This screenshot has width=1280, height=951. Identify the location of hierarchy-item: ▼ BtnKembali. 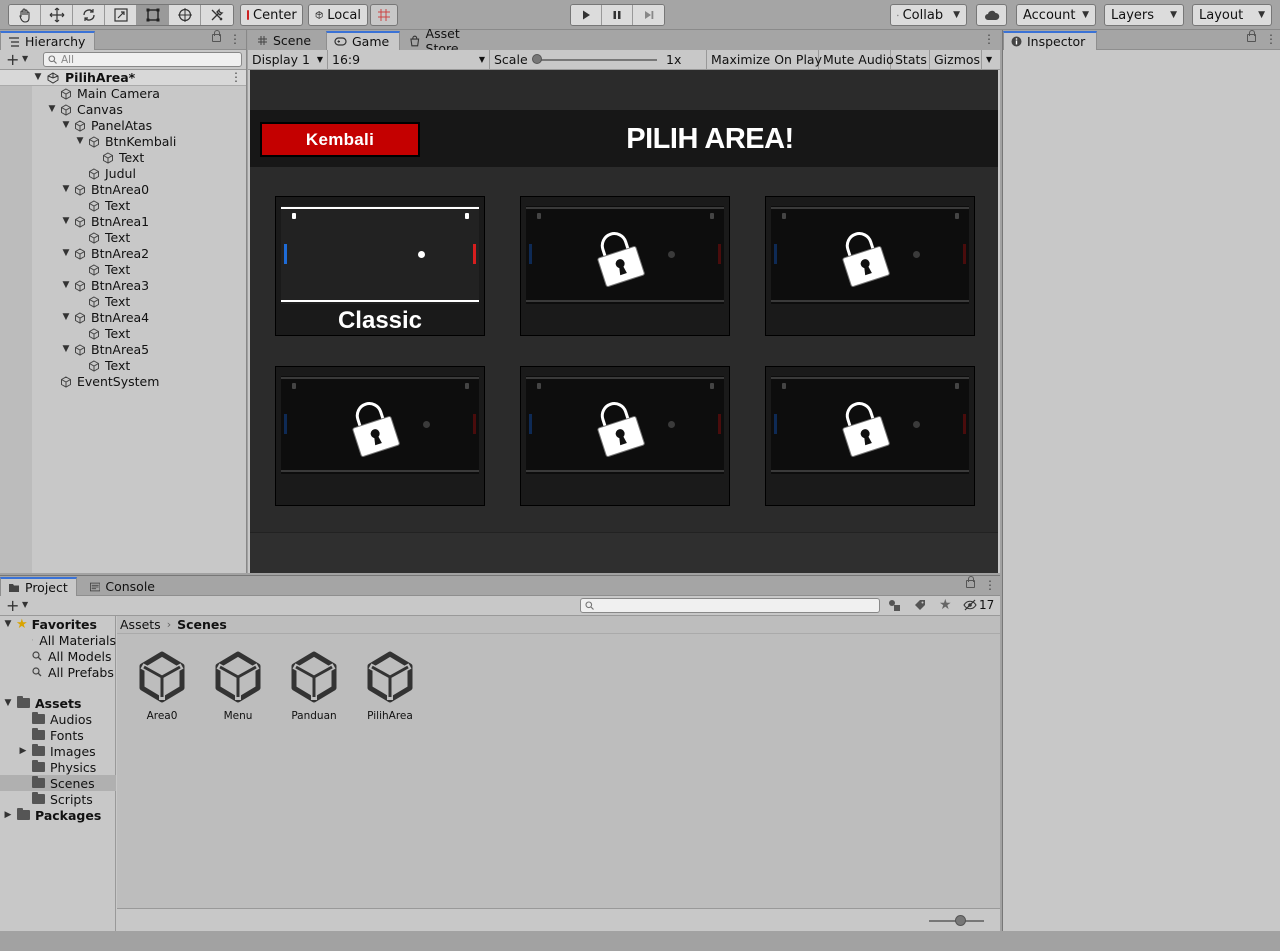
(123, 142).